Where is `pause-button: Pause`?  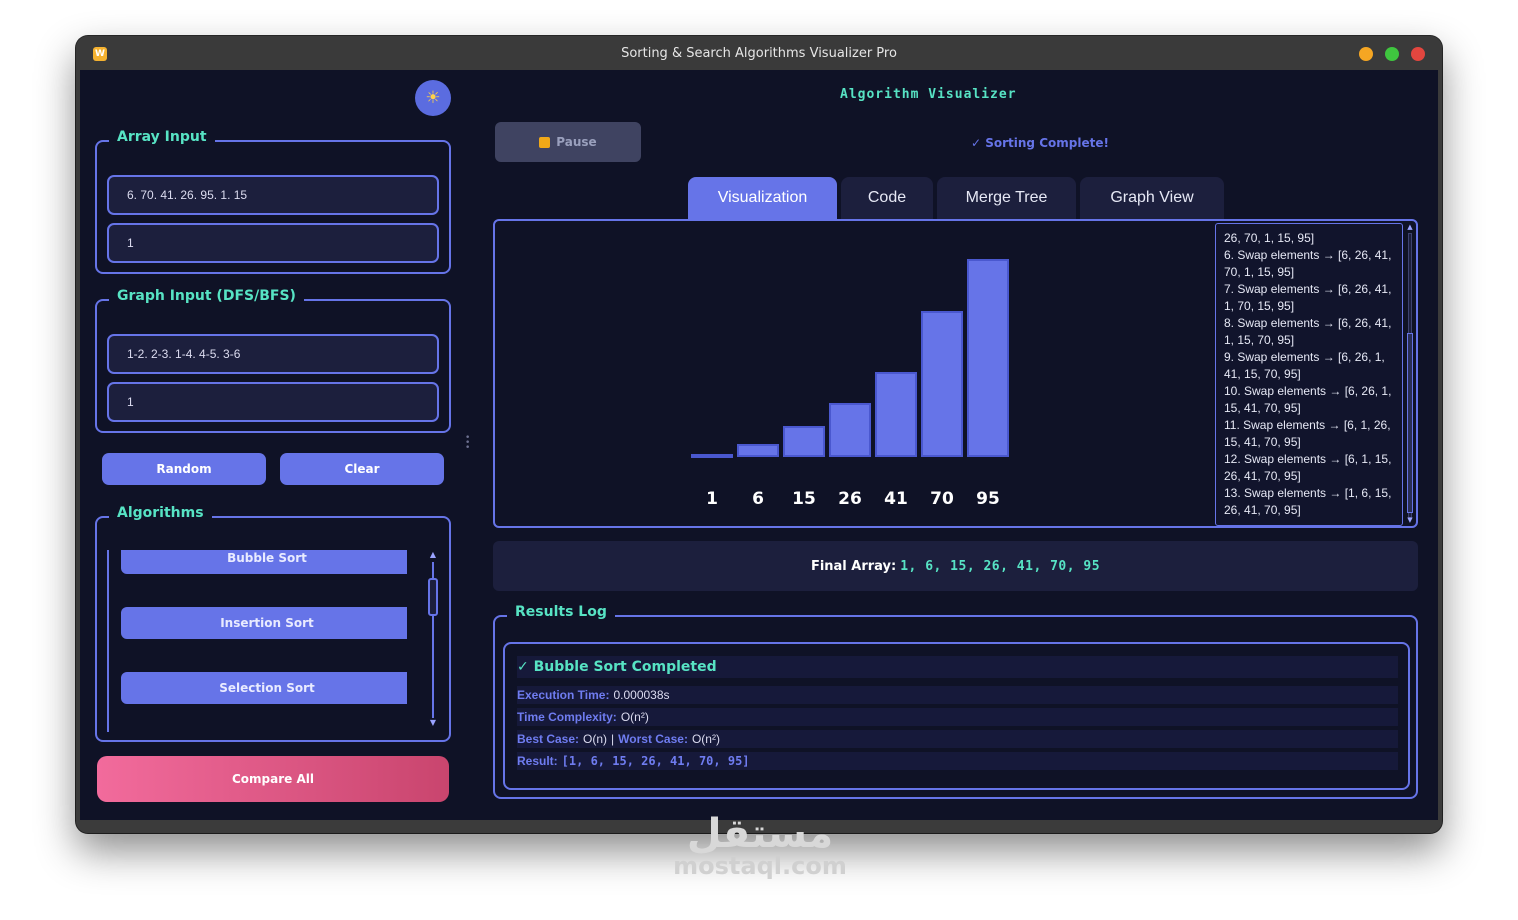 pause-button: Pause is located at coordinates (568, 142).